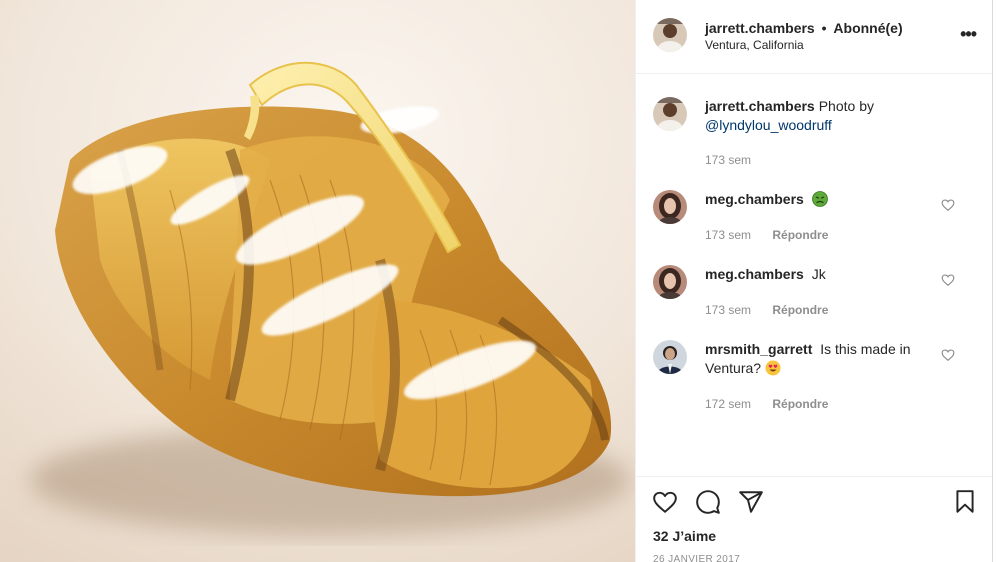 The width and height of the screenshot is (997, 562). Describe the element at coordinates (665, 502) in the screenshot. I see `like-heart-icon` at that location.